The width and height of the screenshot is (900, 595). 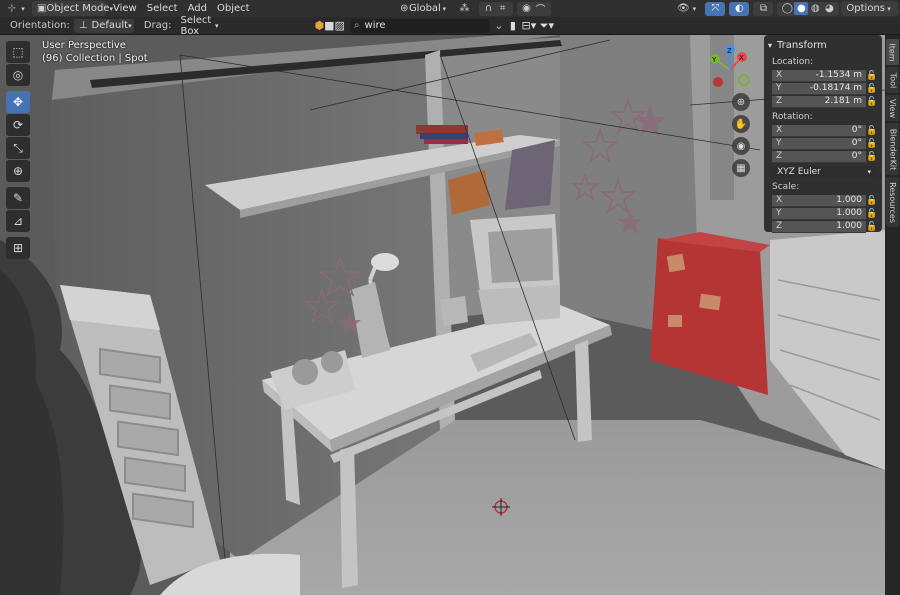 What do you see at coordinates (741, 146) in the screenshot?
I see `camera-icon: ◉` at bounding box center [741, 146].